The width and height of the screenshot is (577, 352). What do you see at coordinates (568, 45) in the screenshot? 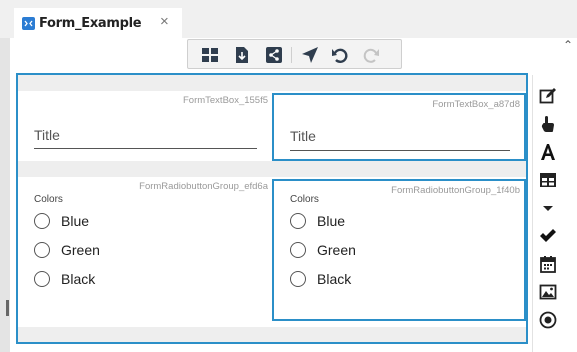
I see `scroll-up-icon: ⌃` at bounding box center [568, 45].